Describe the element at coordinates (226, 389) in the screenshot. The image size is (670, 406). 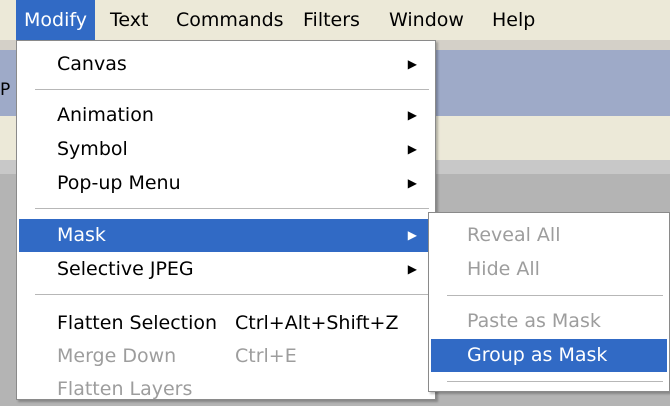
I see `menu-item-flatten-layers: Flatten Layers` at that location.